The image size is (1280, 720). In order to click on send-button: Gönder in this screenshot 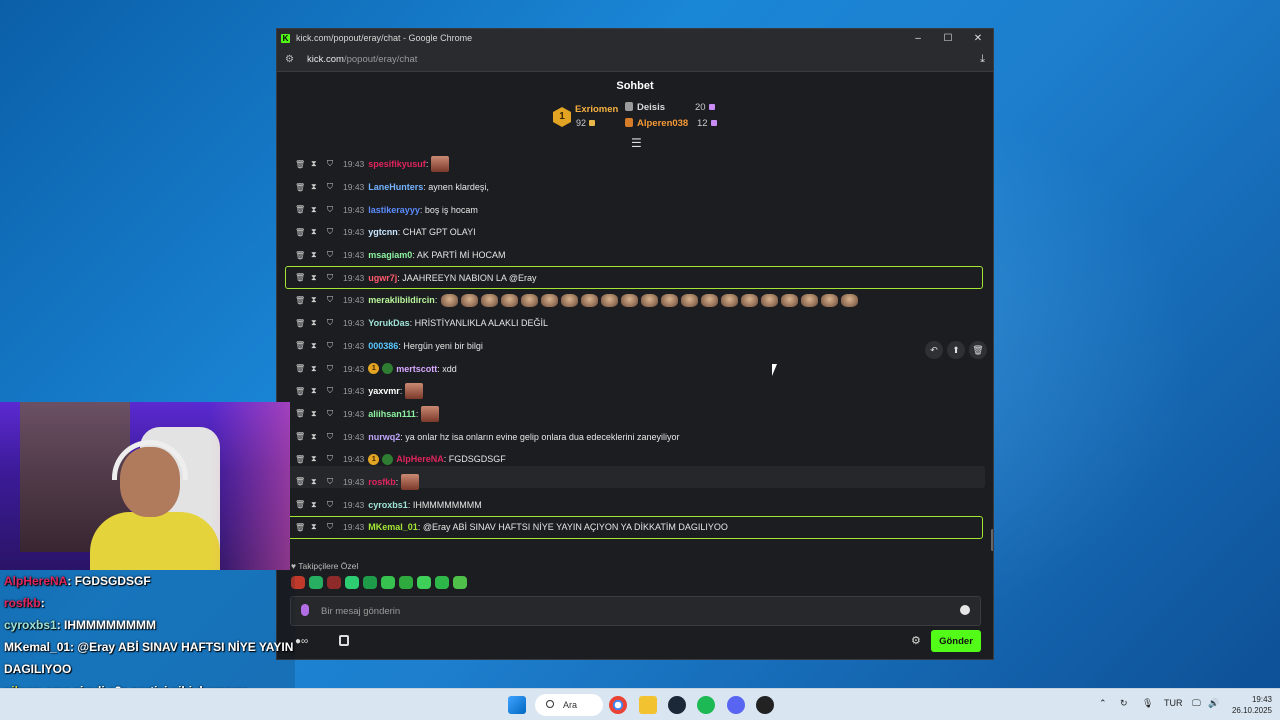, I will do `click(956, 641)`.